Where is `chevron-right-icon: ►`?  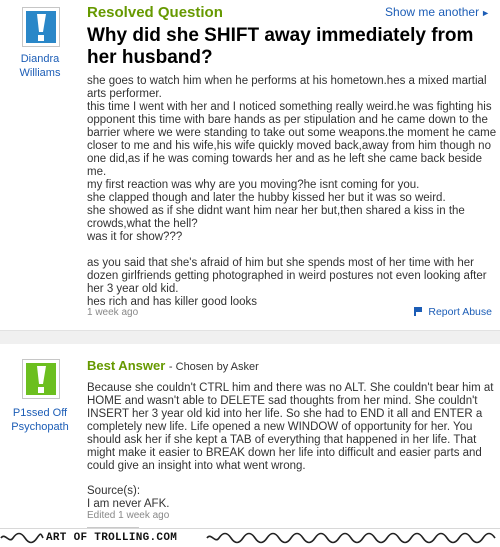
chevron-right-icon: ► is located at coordinates (485, 13).